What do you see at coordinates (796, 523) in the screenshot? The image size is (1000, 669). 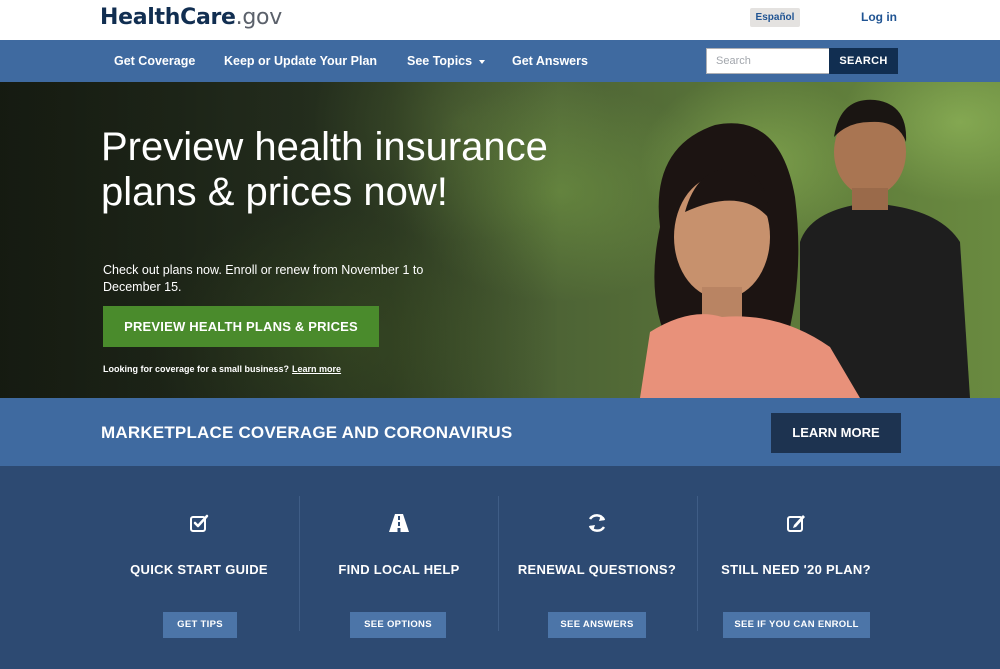 I see `edit-icon` at bounding box center [796, 523].